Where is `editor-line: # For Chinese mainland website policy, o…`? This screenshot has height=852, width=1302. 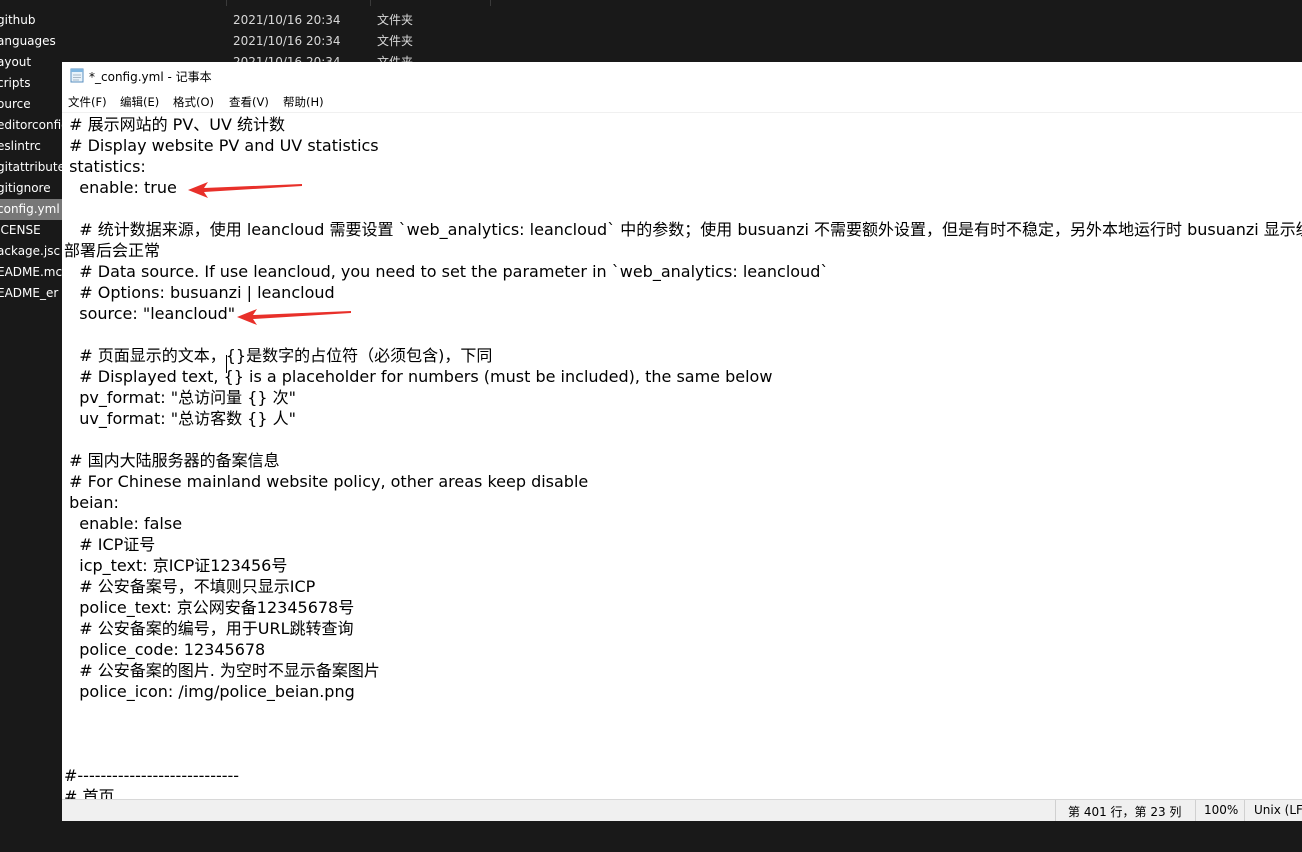
editor-line: # For Chinese mainland website policy, o… is located at coordinates (326, 481).